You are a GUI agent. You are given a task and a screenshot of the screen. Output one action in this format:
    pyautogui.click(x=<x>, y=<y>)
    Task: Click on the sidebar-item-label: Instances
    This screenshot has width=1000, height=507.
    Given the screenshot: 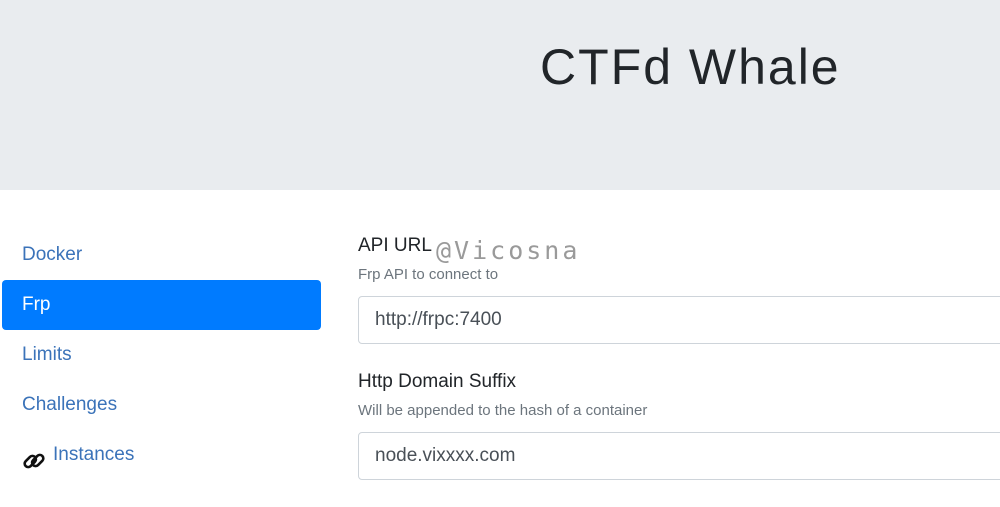 What is the action you would take?
    pyautogui.click(x=94, y=454)
    